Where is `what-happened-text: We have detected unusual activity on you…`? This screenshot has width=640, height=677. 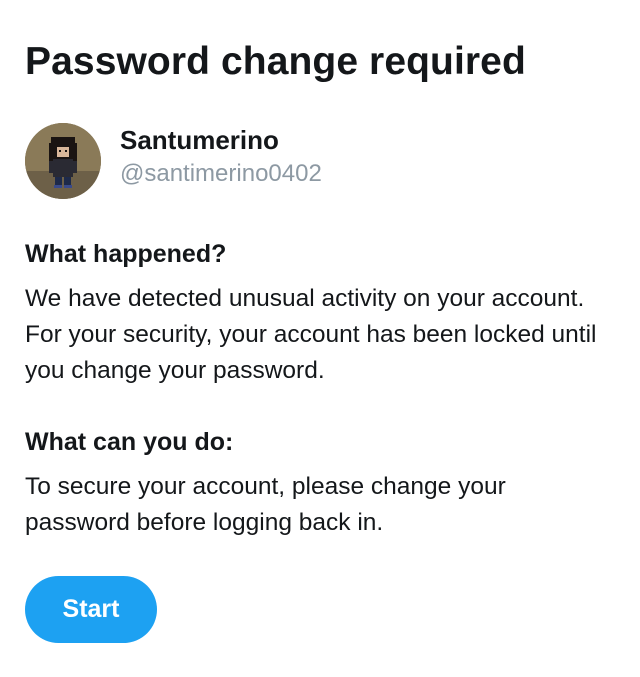
what-happened-text: We have detected unusual activity on you… is located at coordinates (311, 334).